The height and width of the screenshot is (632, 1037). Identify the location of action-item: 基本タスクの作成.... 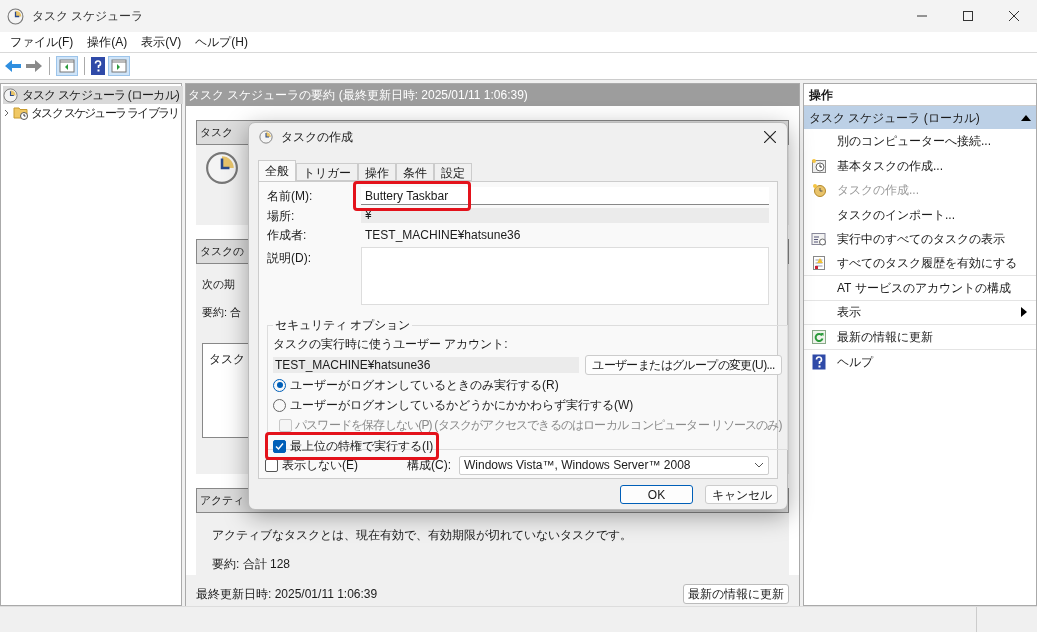
(920, 165).